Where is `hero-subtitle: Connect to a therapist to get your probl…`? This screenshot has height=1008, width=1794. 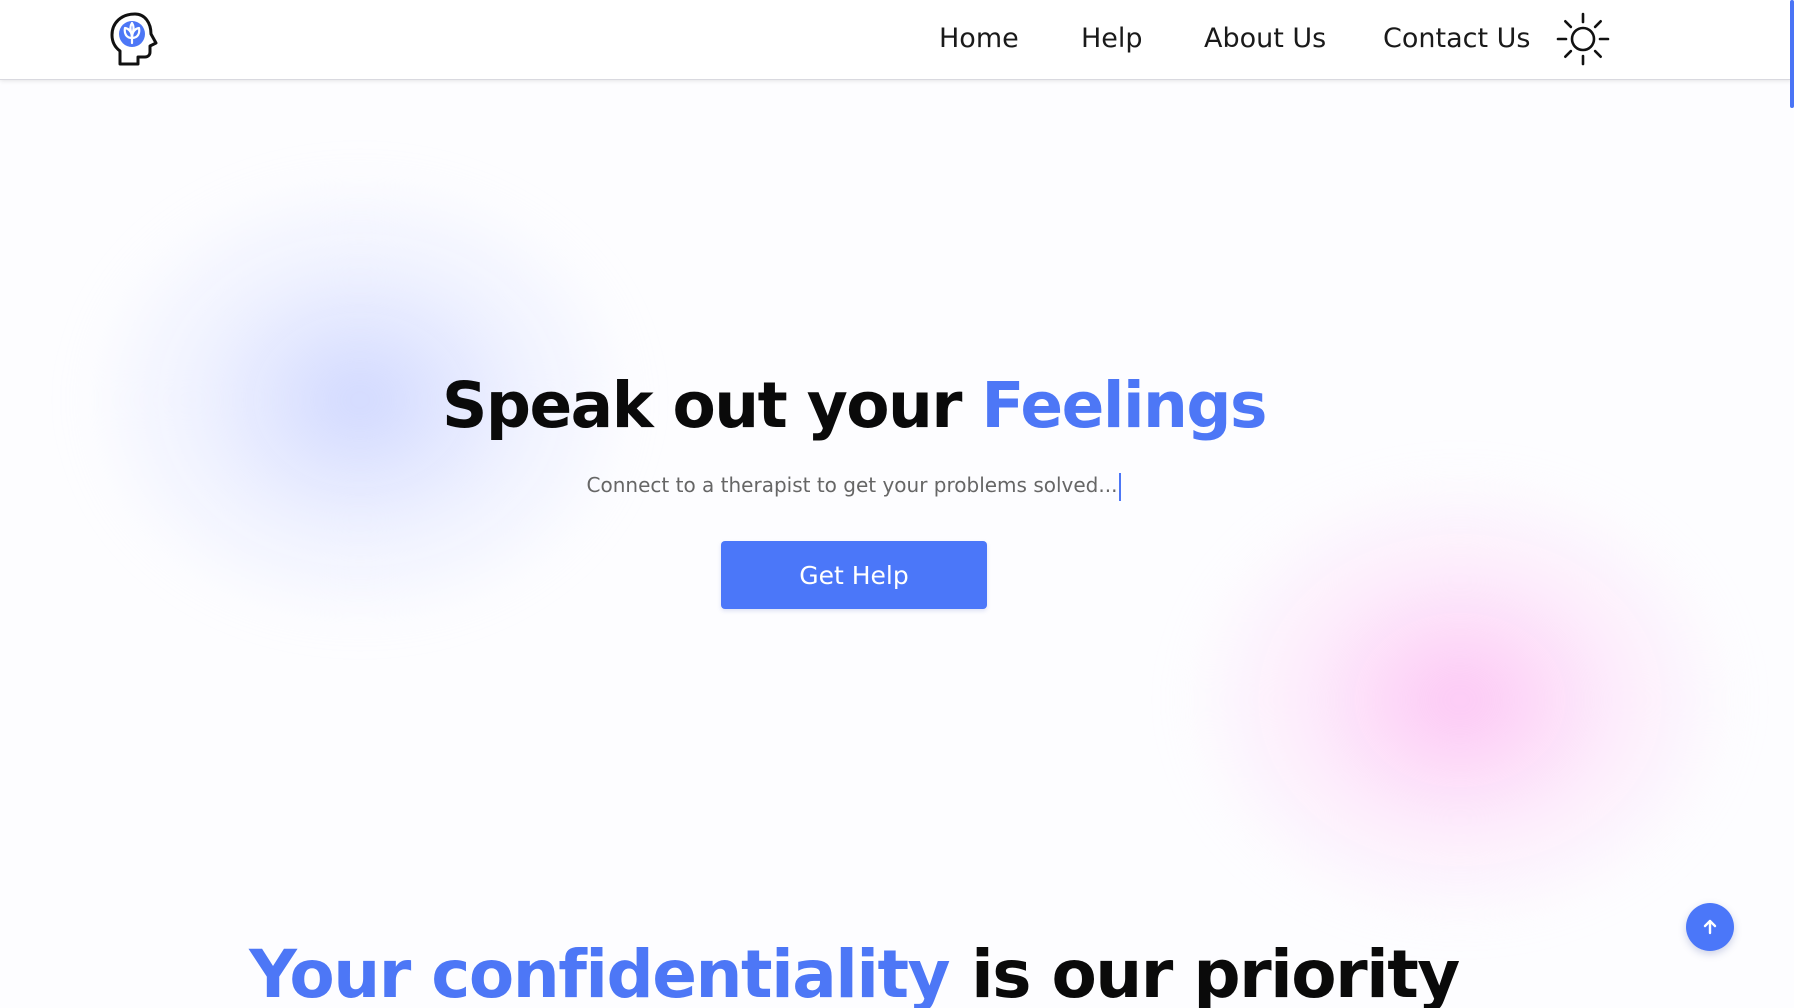 hero-subtitle: Connect to a therapist to get your probl… is located at coordinates (854, 485).